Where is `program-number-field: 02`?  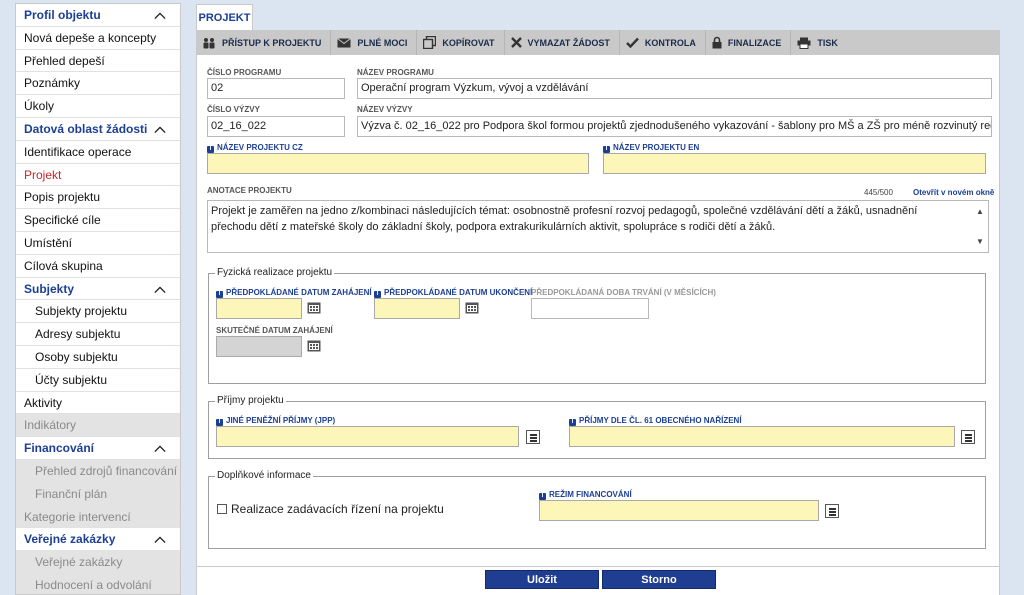 program-number-field: 02 is located at coordinates (276, 88).